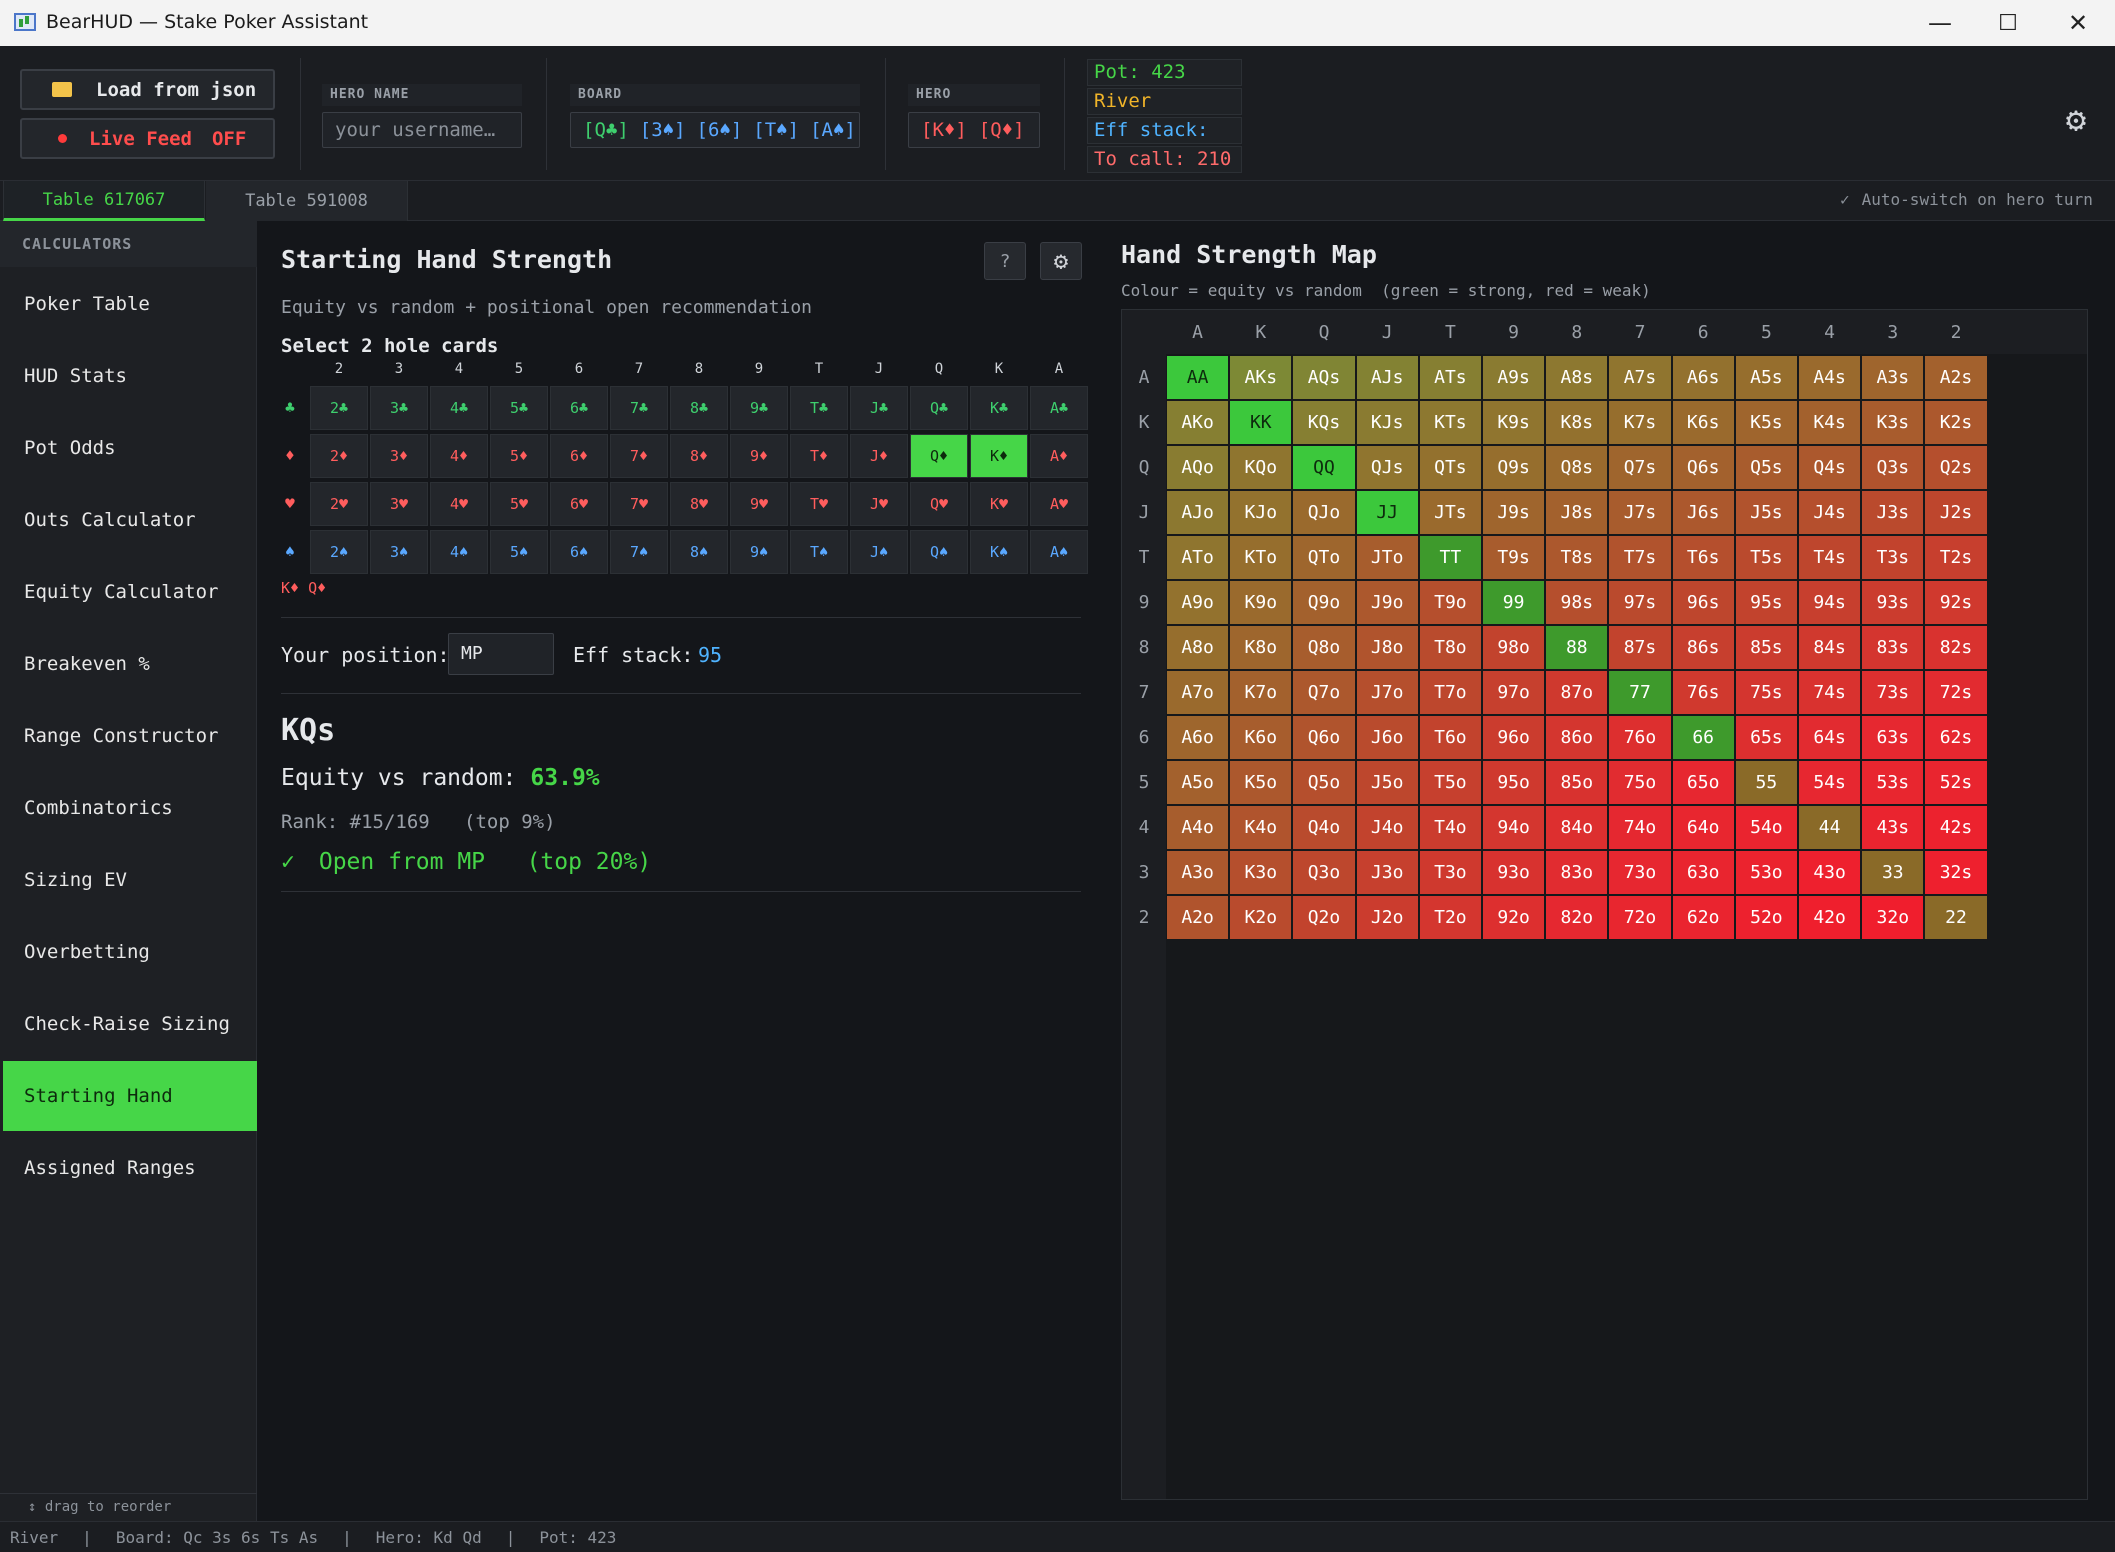 The image size is (2115, 1552). Describe the element at coordinates (130, 880) in the screenshot. I see `sidebar-item-sizing-ev: Sizing EV` at that location.